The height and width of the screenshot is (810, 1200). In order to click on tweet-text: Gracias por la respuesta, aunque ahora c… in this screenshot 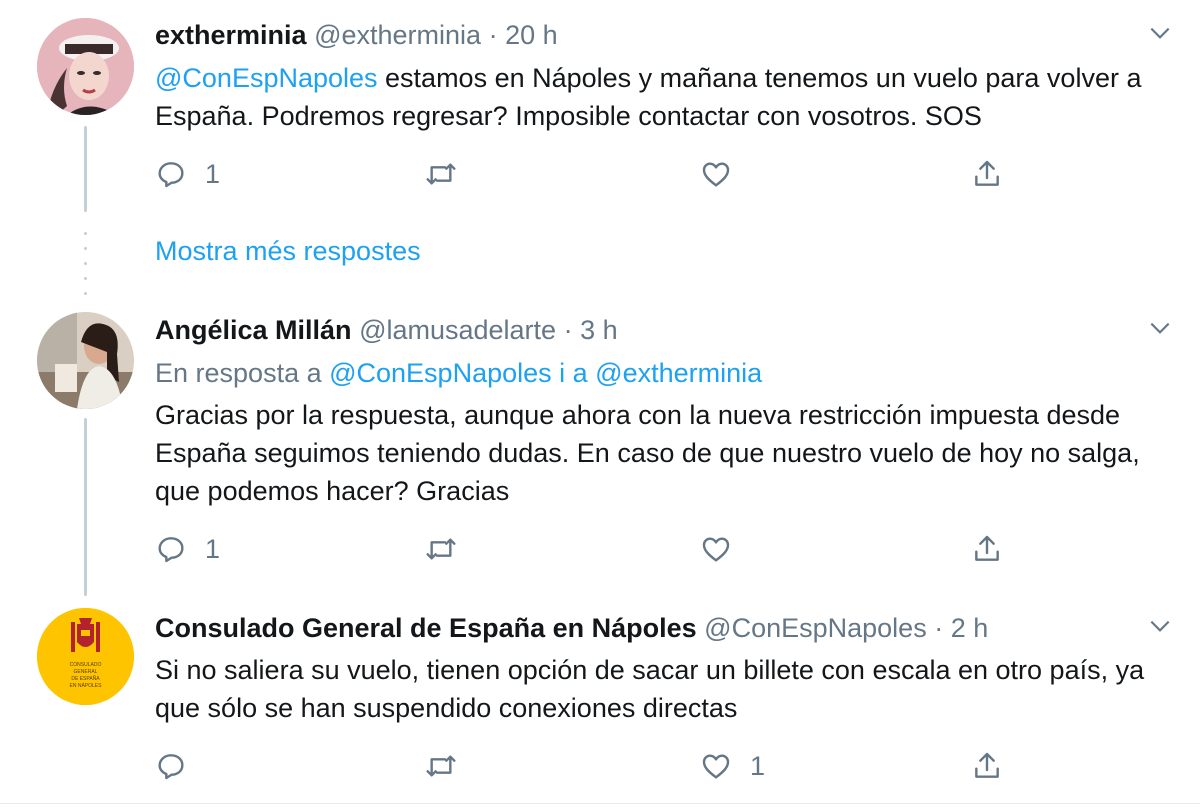, I will do `click(647, 453)`.